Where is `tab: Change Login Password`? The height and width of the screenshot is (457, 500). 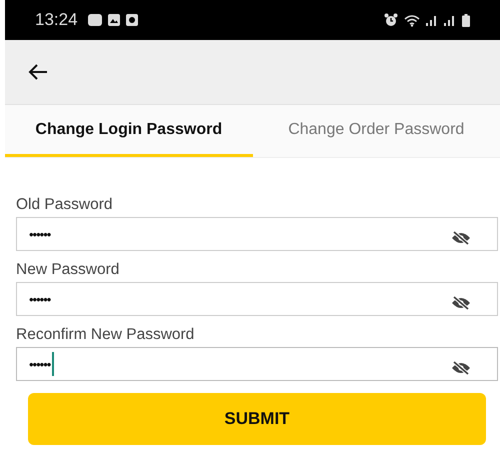 tab: Change Login Password is located at coordinates (128, 131).